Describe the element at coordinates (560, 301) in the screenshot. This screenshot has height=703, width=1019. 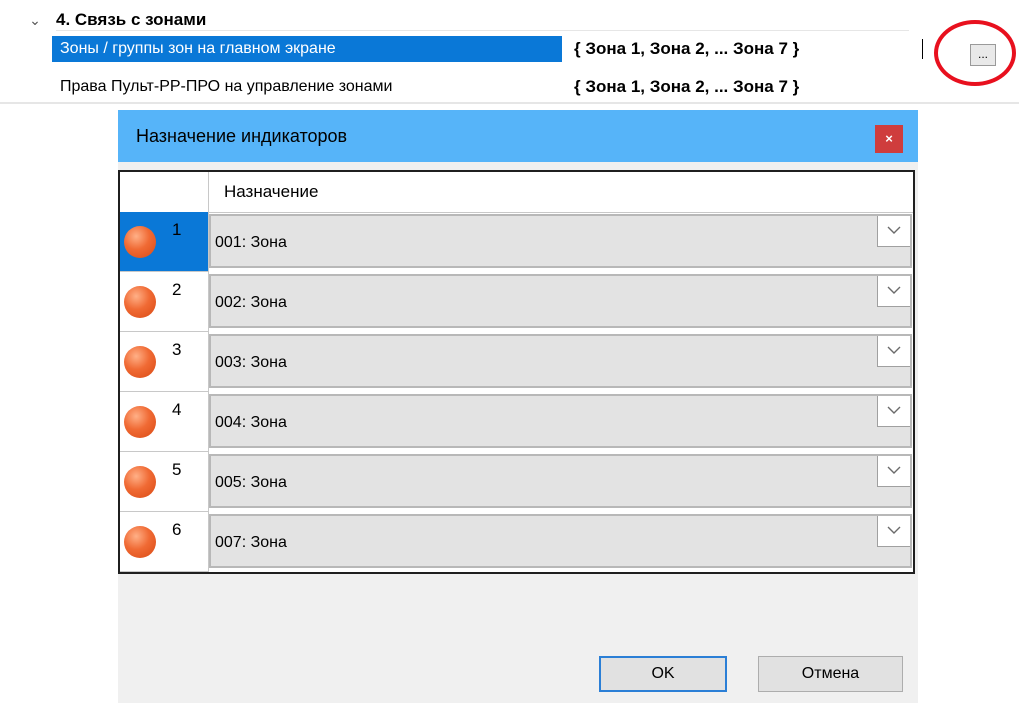
I see `assignment-combobox: 002: Зона` at that location.